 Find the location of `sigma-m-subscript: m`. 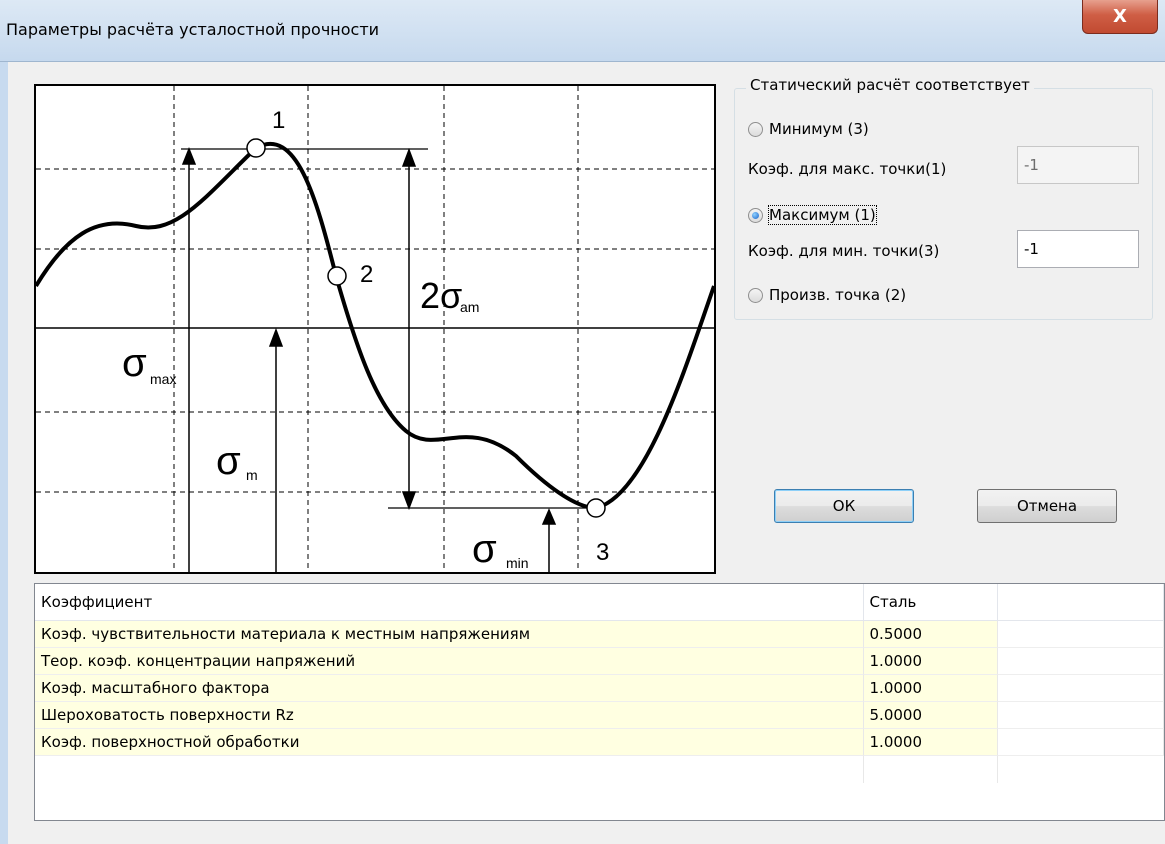

sigma-m-subscript: m is located at coordinates (252, 475).